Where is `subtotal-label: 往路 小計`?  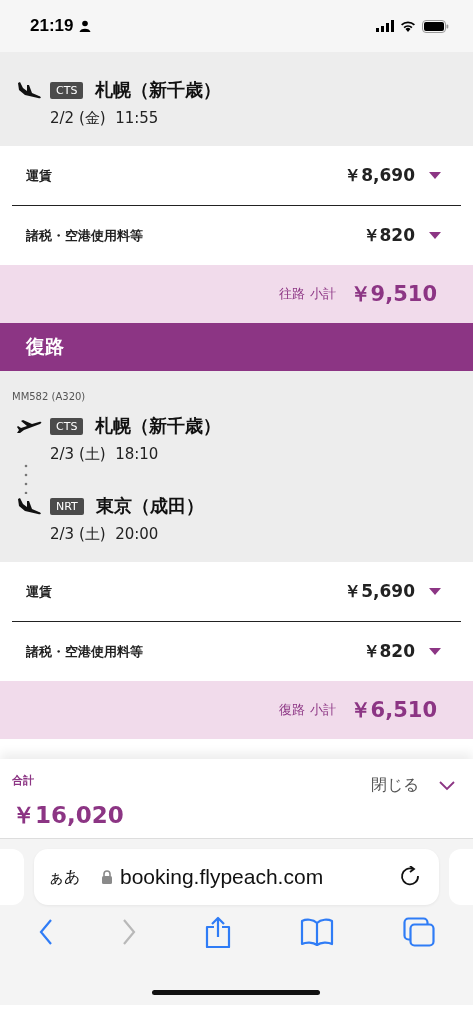 subtotal-label: 往路 小計 is located at coordinates (307, 294).